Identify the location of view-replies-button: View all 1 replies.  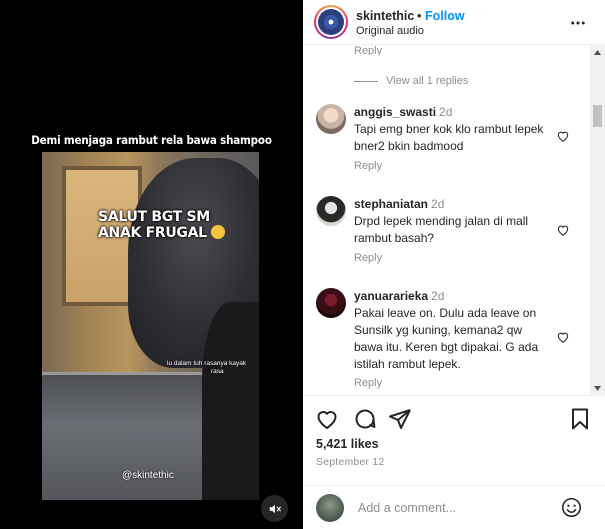
(411, 81).